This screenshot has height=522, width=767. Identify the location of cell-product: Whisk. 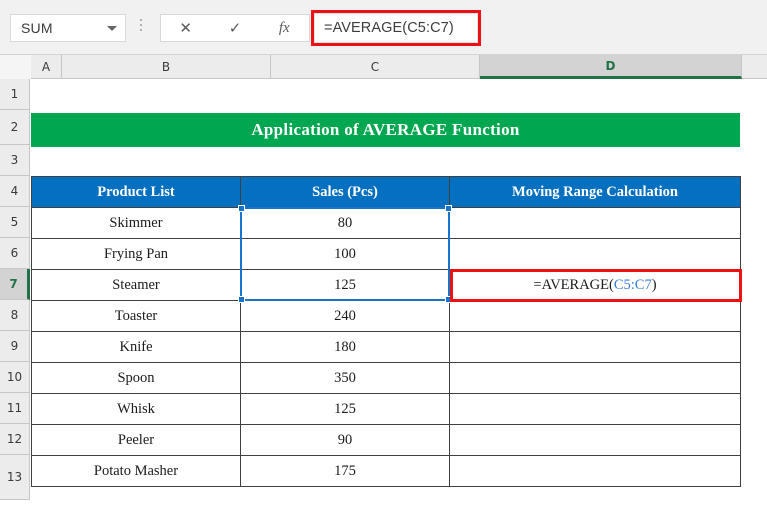
(136, 409).